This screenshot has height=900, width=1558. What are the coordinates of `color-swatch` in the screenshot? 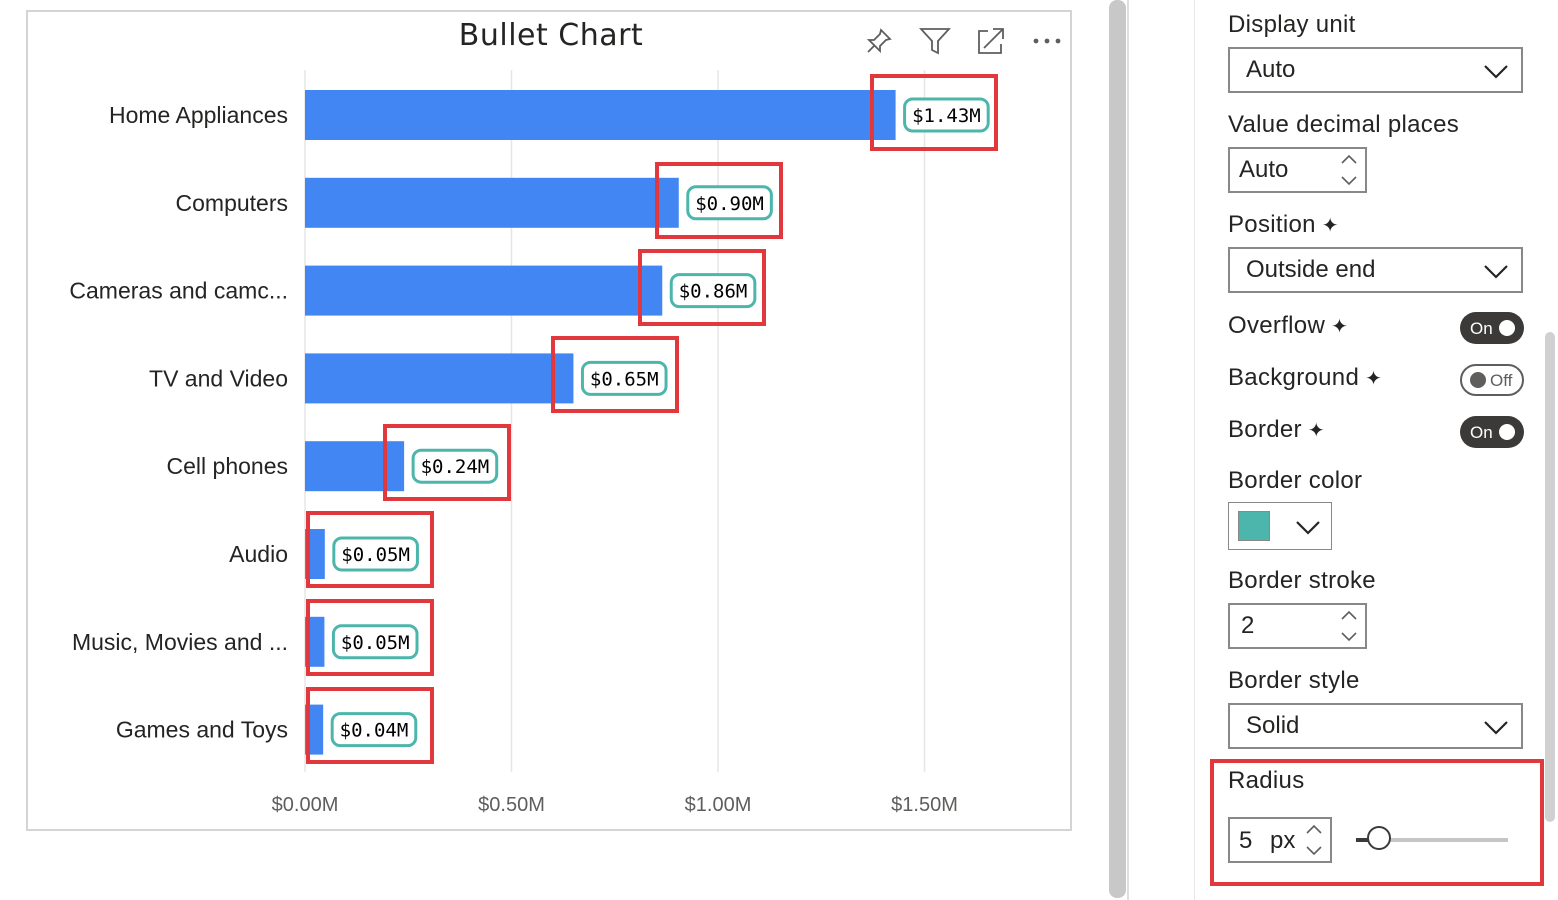 It's located at (1254, 526).